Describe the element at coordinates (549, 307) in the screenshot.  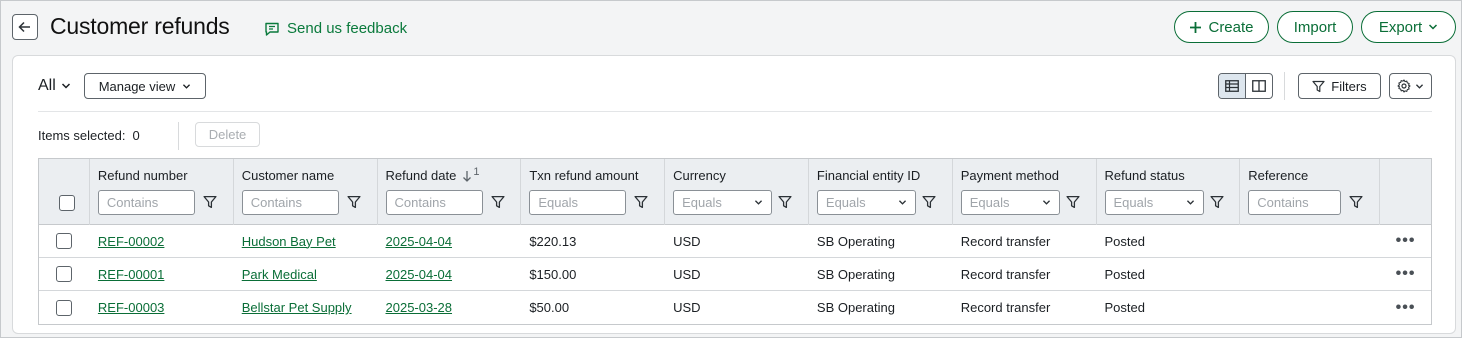
I see `amount-cell: $50.00` at that location.